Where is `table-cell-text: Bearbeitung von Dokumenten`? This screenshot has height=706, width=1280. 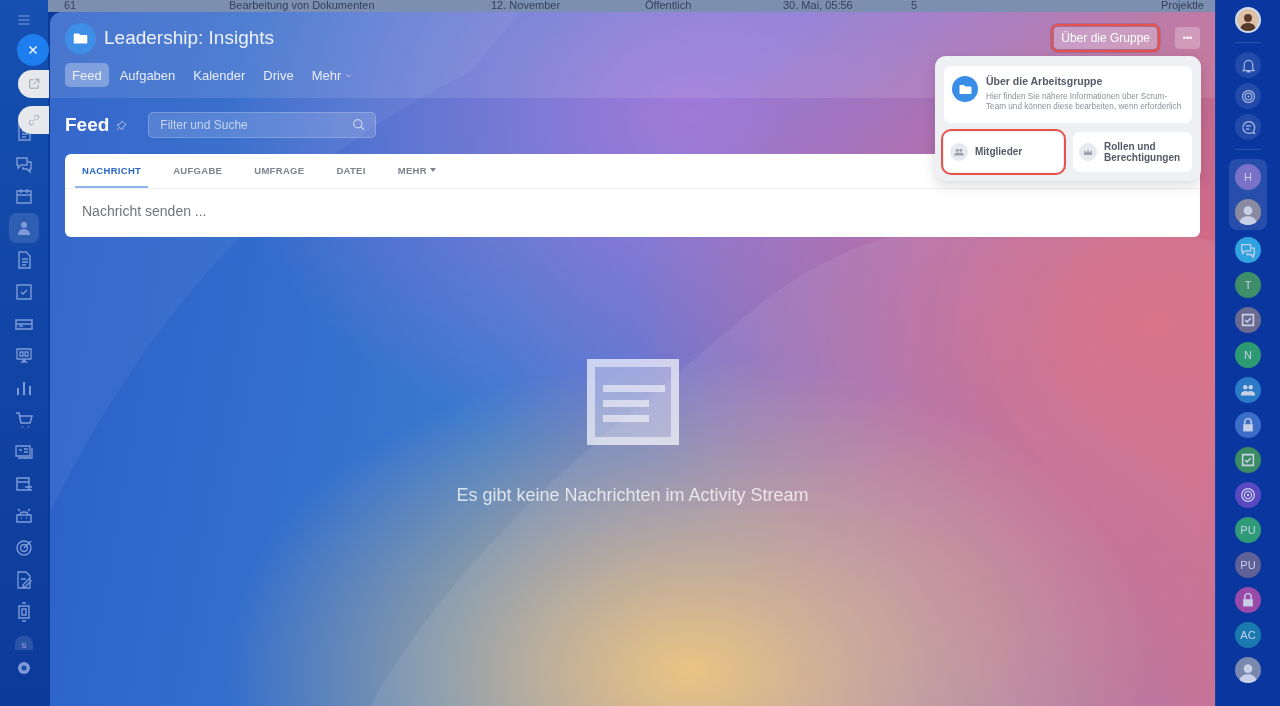 table-cell-text: Bearbeitung von Dokumenten is located at coordinates (302, 6).